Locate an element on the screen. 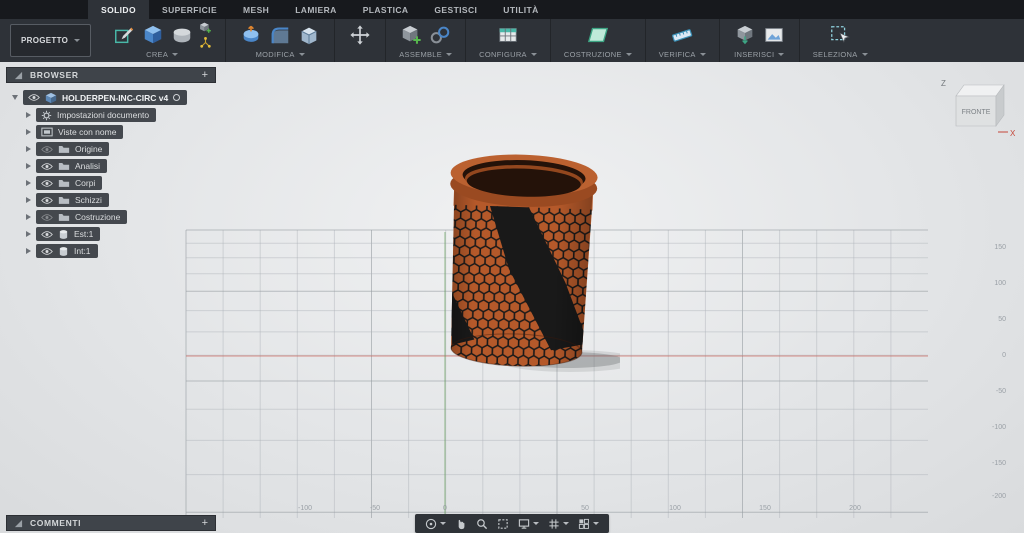  browser-row: Viste con nome is located at coordinates (75, 132).